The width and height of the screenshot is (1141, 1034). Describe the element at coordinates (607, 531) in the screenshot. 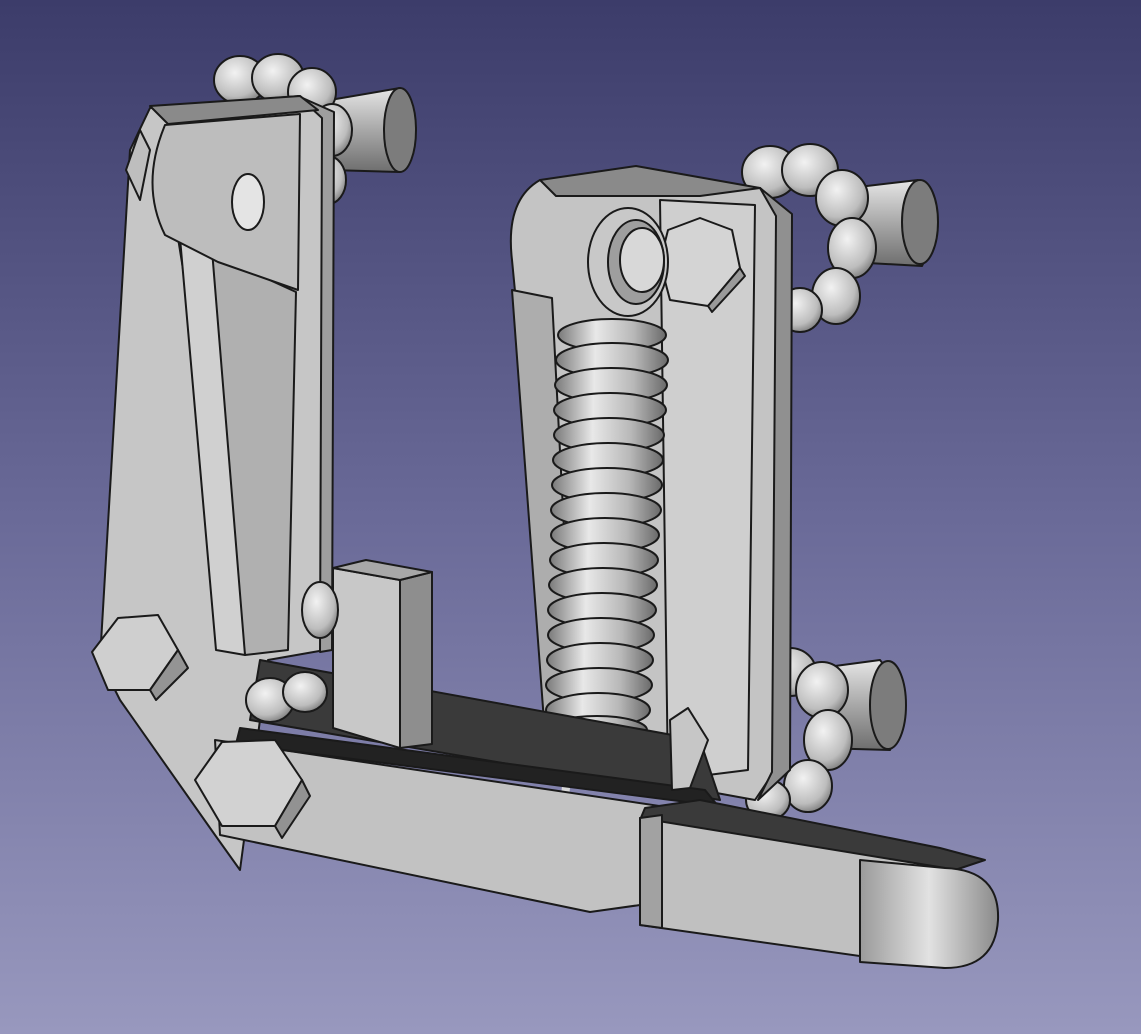

I see `tension-spring` at that location.